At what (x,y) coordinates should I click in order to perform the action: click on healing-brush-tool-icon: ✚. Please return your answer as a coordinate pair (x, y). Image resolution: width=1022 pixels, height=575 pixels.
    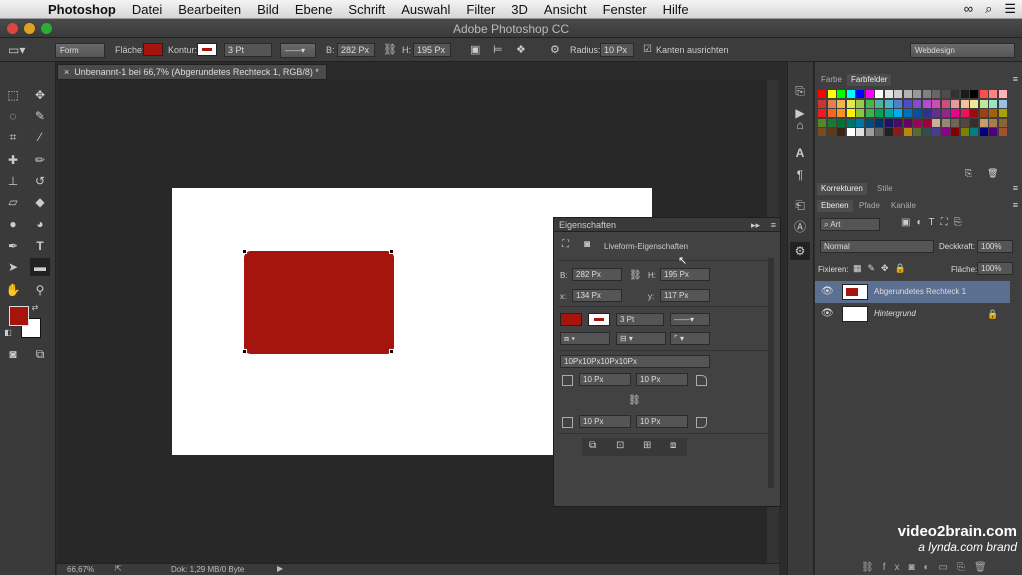
    Looking at the image, I should click on (13, 160).